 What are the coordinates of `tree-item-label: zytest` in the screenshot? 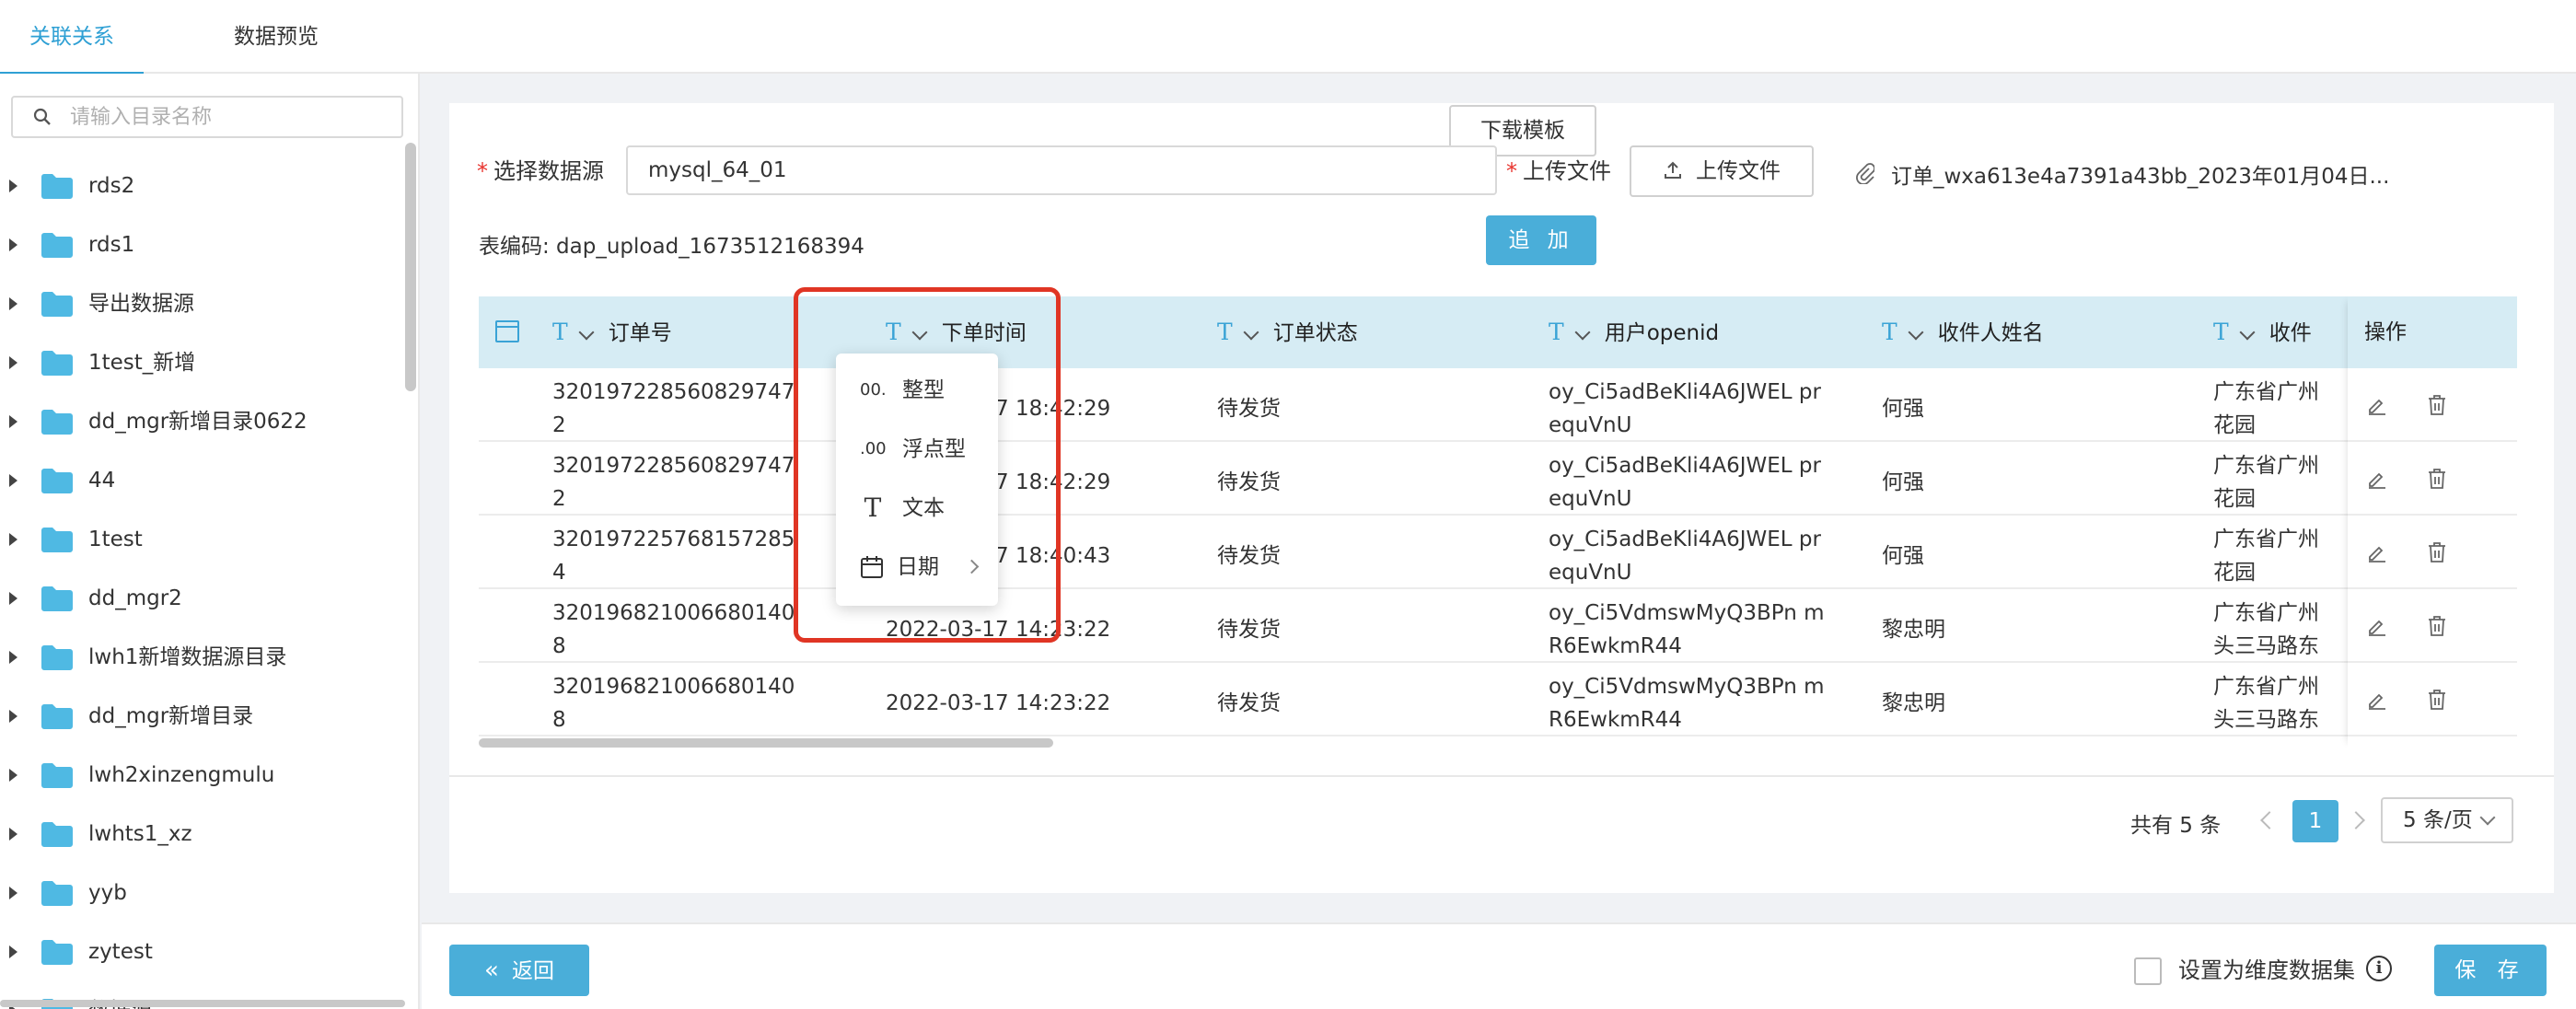 It's located at (120, 952).